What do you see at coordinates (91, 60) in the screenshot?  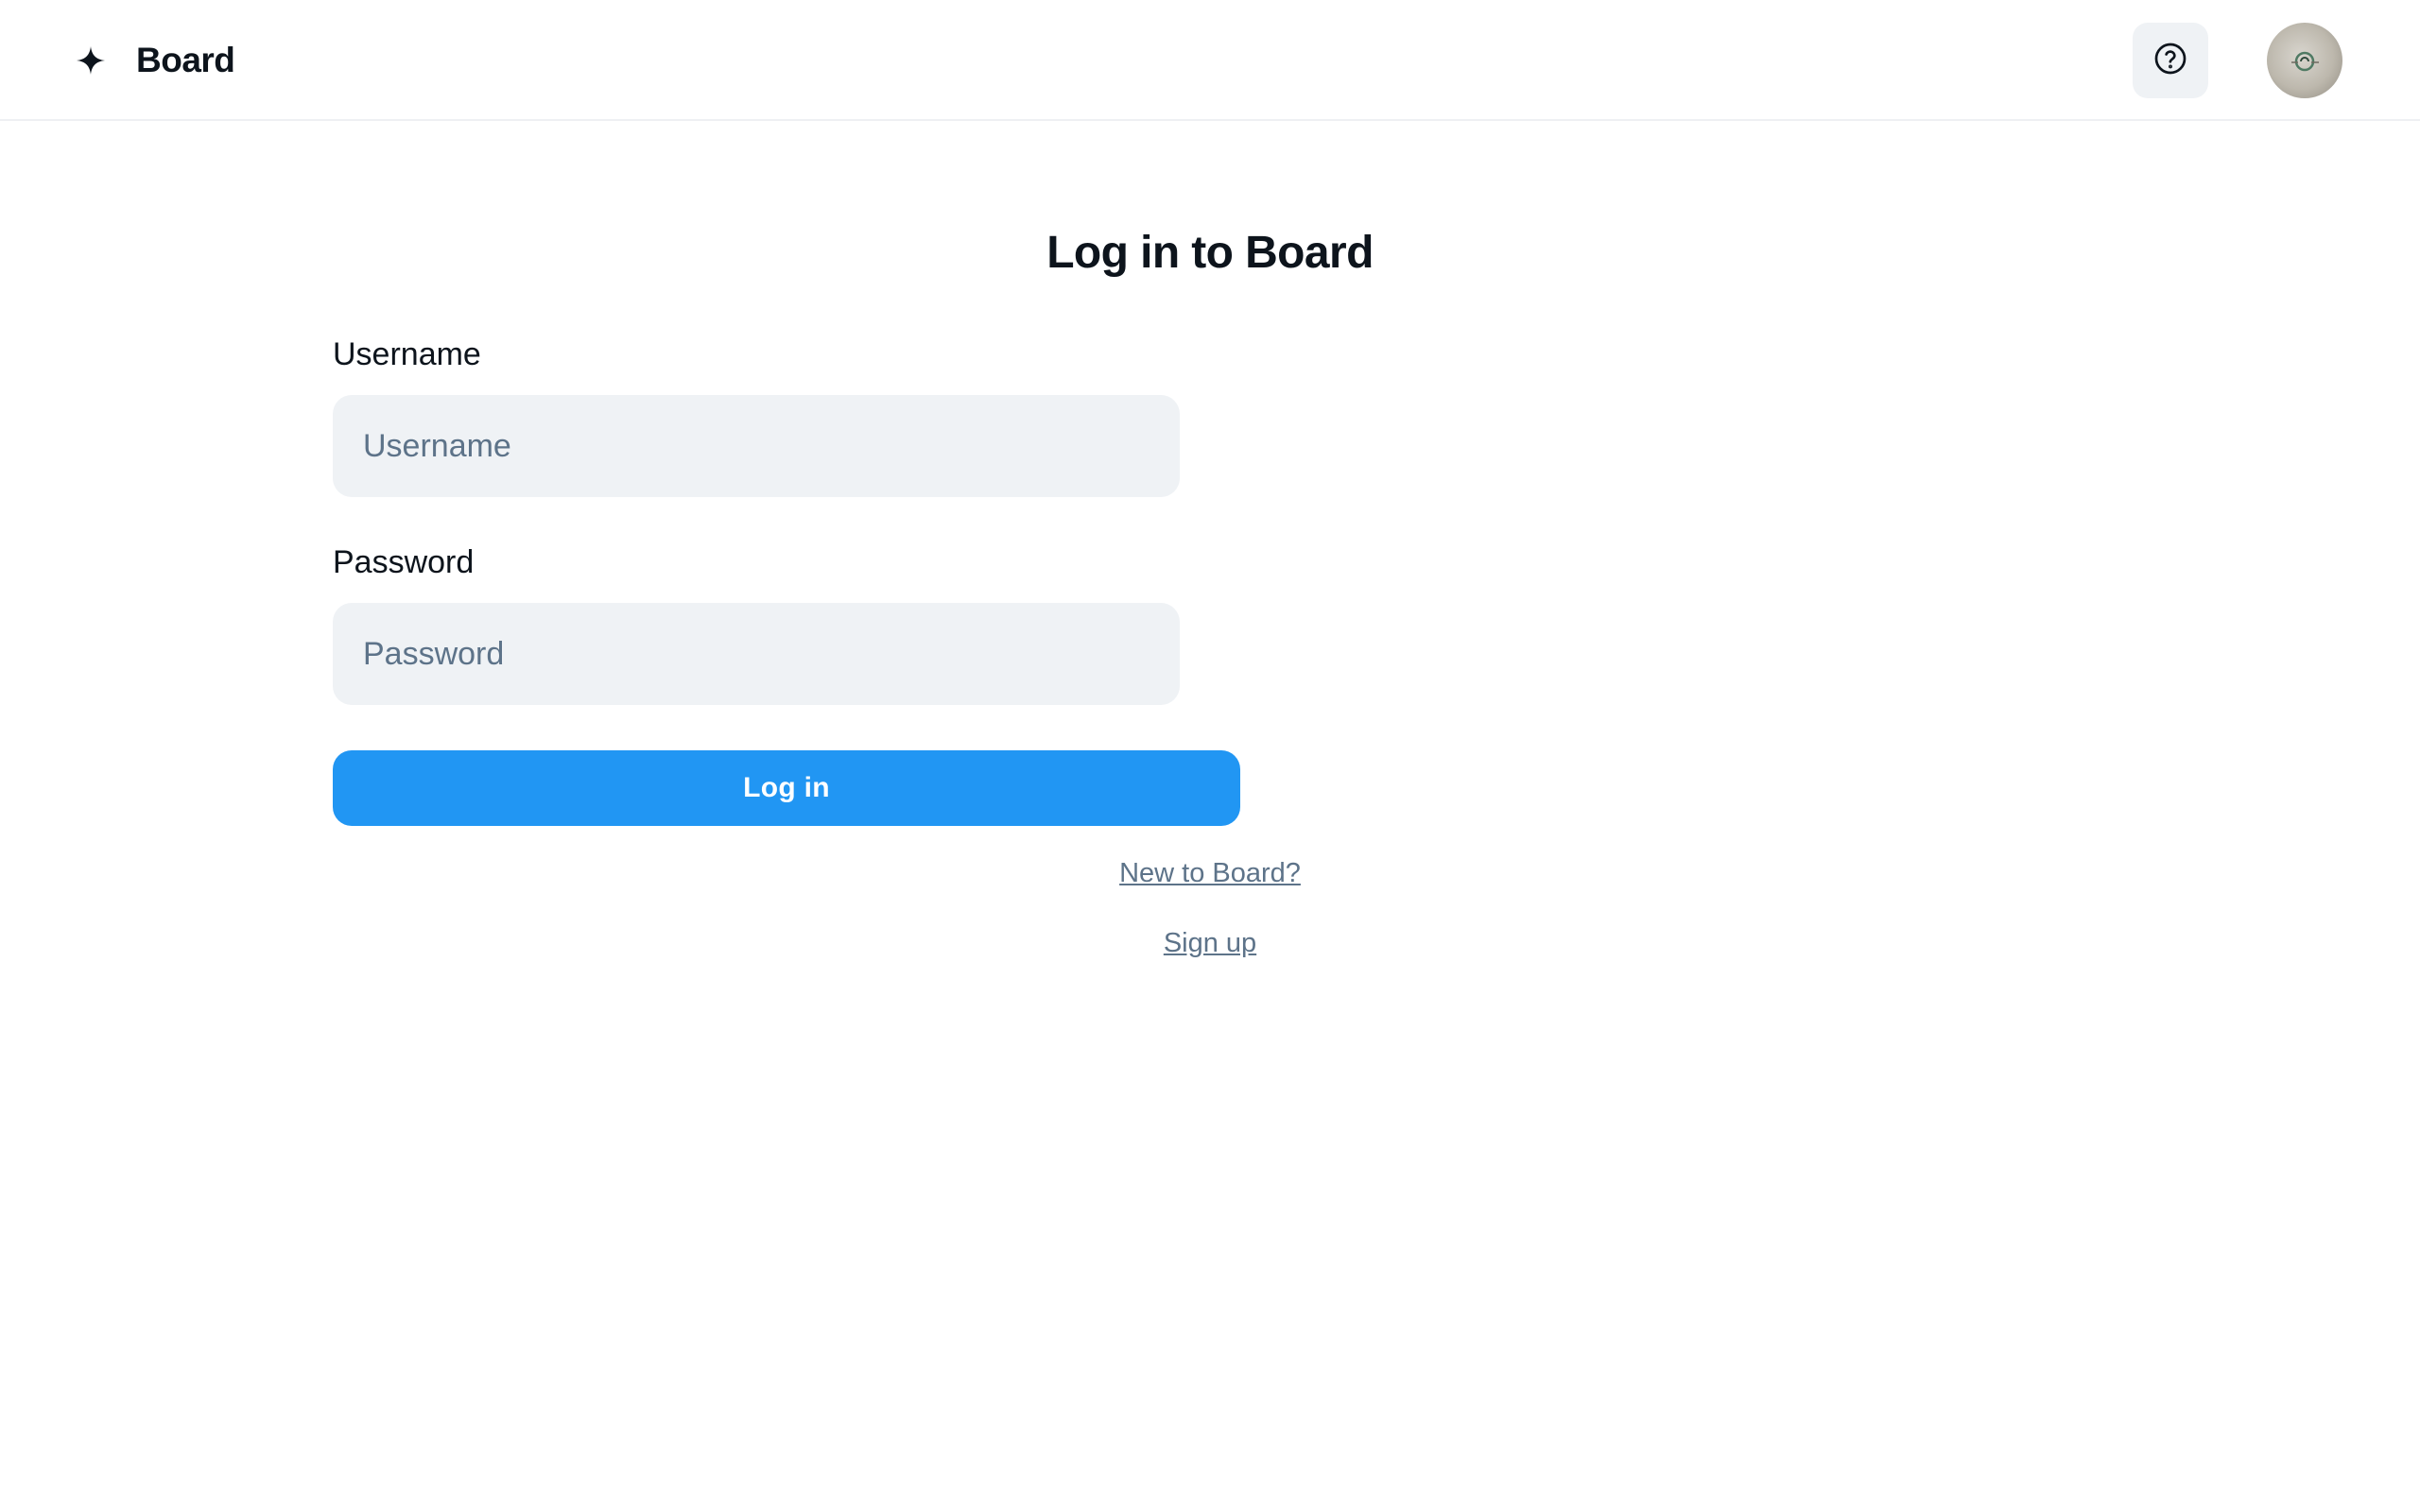 I see `sparkle-icon` at bounding box center [91, 60].